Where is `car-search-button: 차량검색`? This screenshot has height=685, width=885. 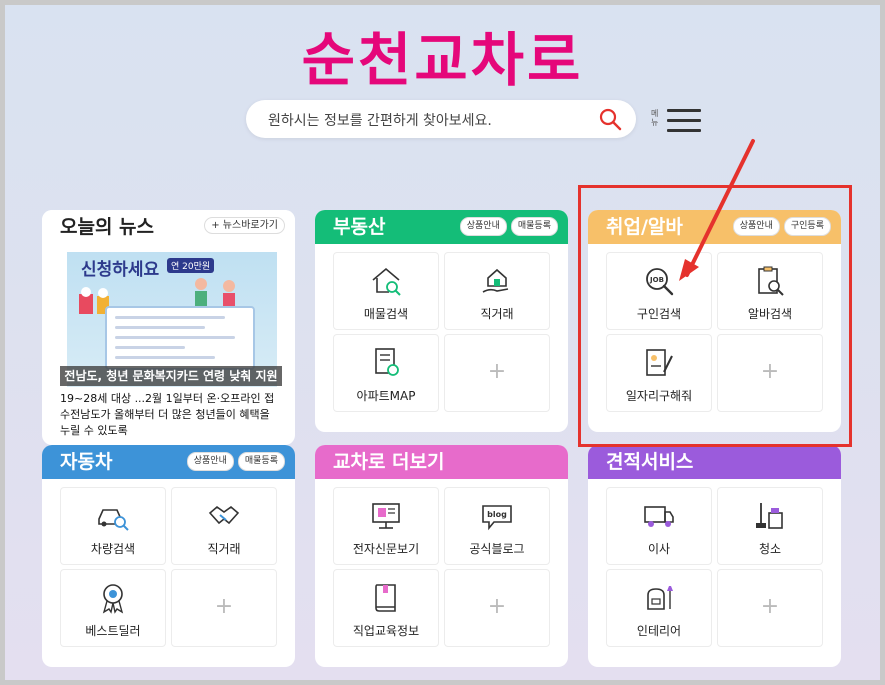 car-search-button: 차량검색 is located at coordinates (113, 526).